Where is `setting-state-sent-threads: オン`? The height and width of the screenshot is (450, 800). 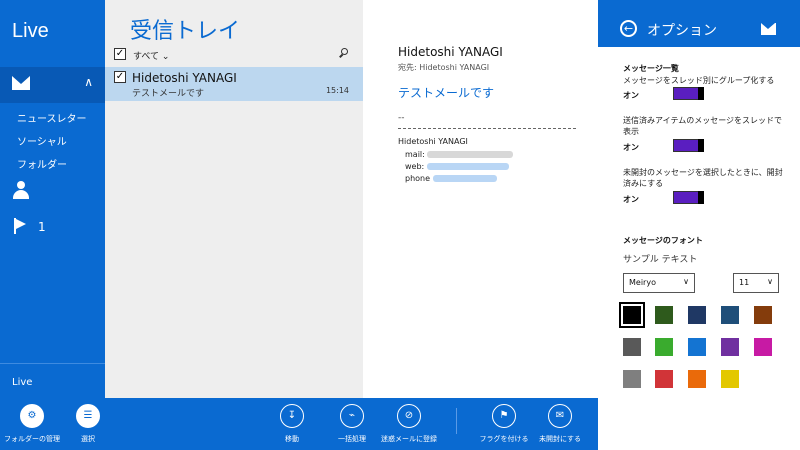 setting-state-sent-threads: オン is located at coordinates (631, 147).